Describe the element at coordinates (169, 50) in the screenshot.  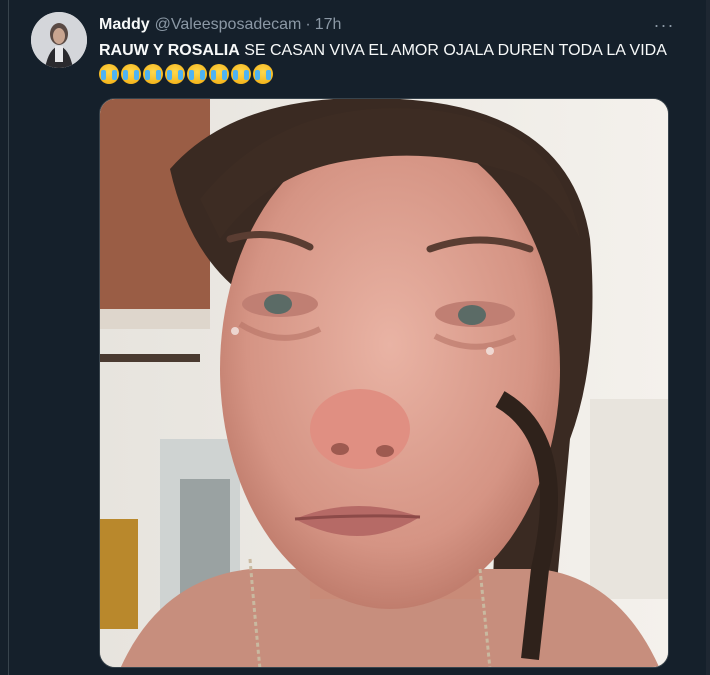
I see `tweet-text-bold: RAUW Y ROSALIA` at that location.